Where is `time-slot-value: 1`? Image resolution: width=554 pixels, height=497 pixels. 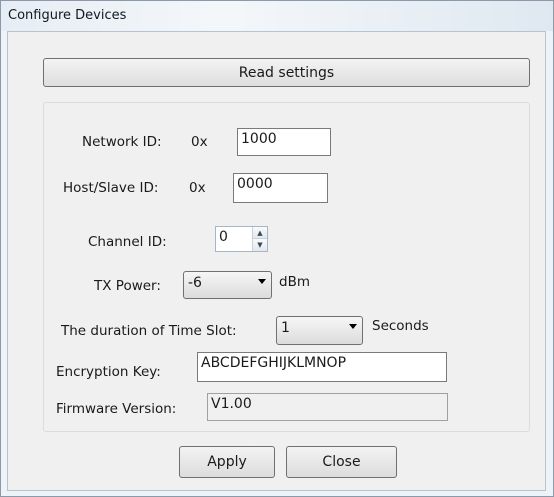
time-slot-value: 1 is located at coordinates (285, 328).